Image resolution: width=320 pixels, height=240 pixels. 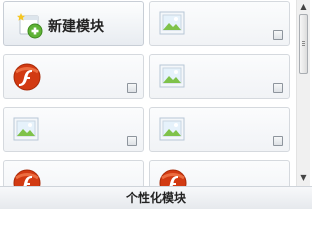 I want to click on new-module-label: 新建模块, so click(x=76, y=27).